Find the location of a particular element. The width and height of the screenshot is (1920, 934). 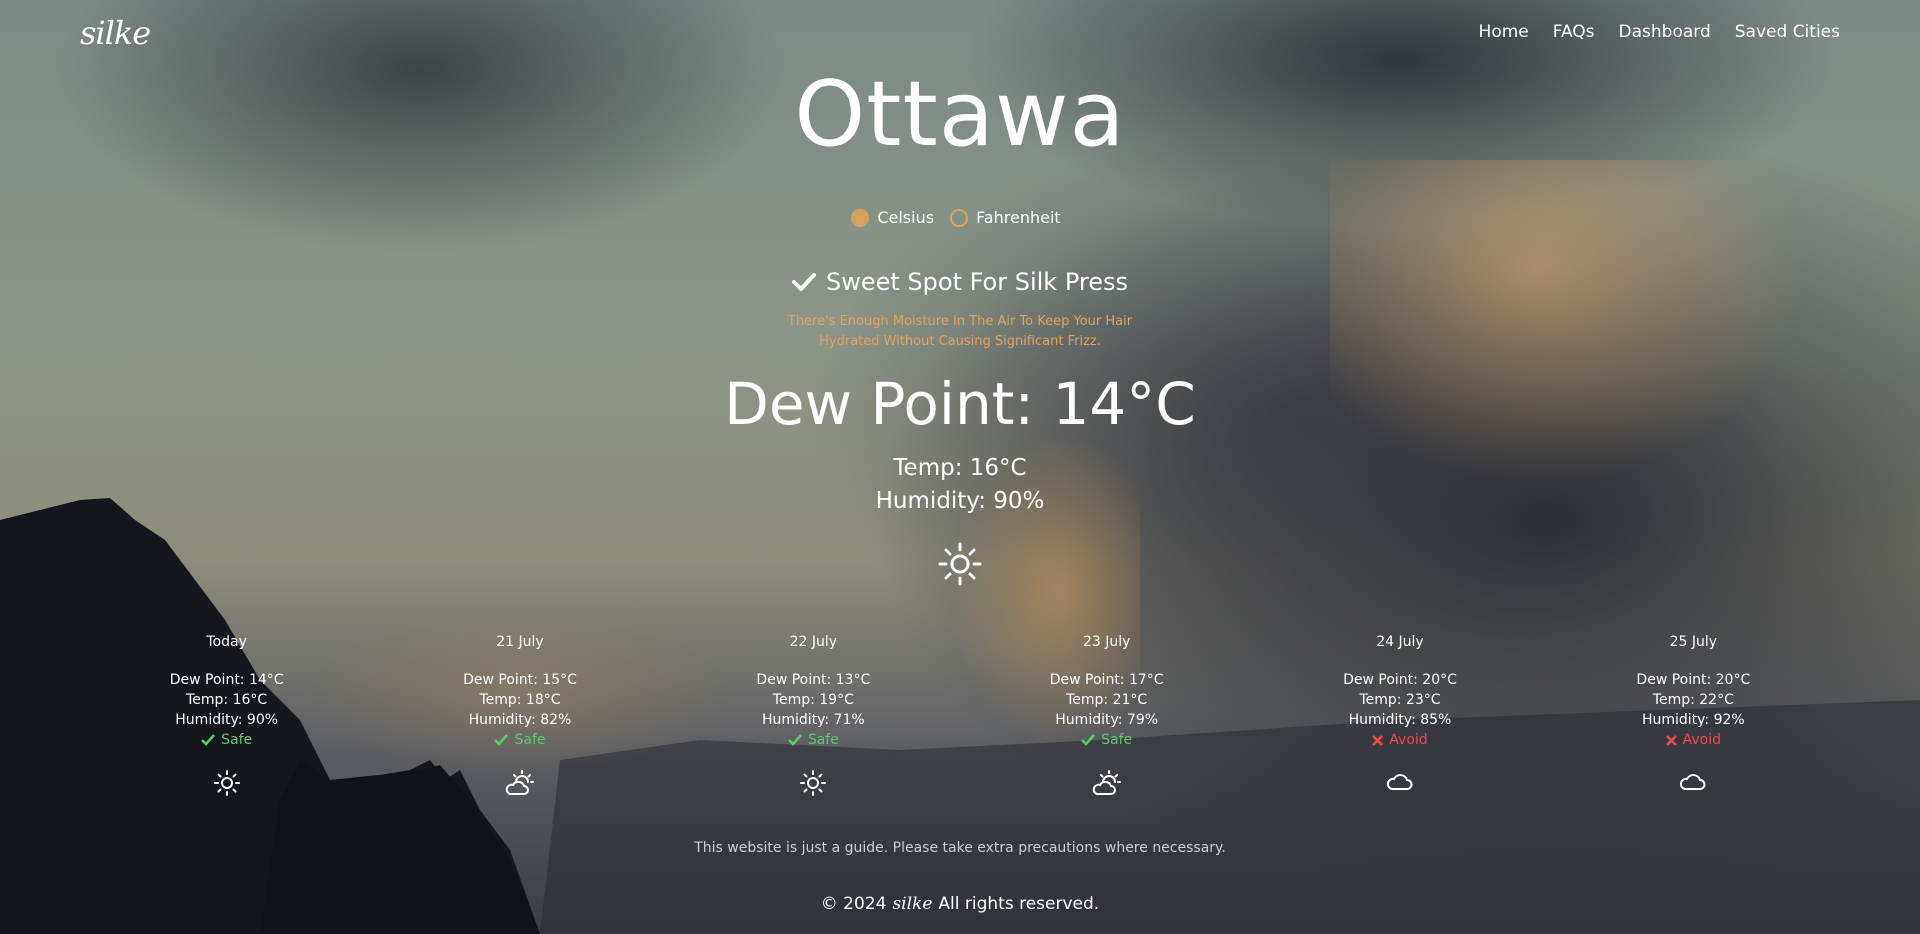

footer-brand: silke is located at coordinates (912, 904).